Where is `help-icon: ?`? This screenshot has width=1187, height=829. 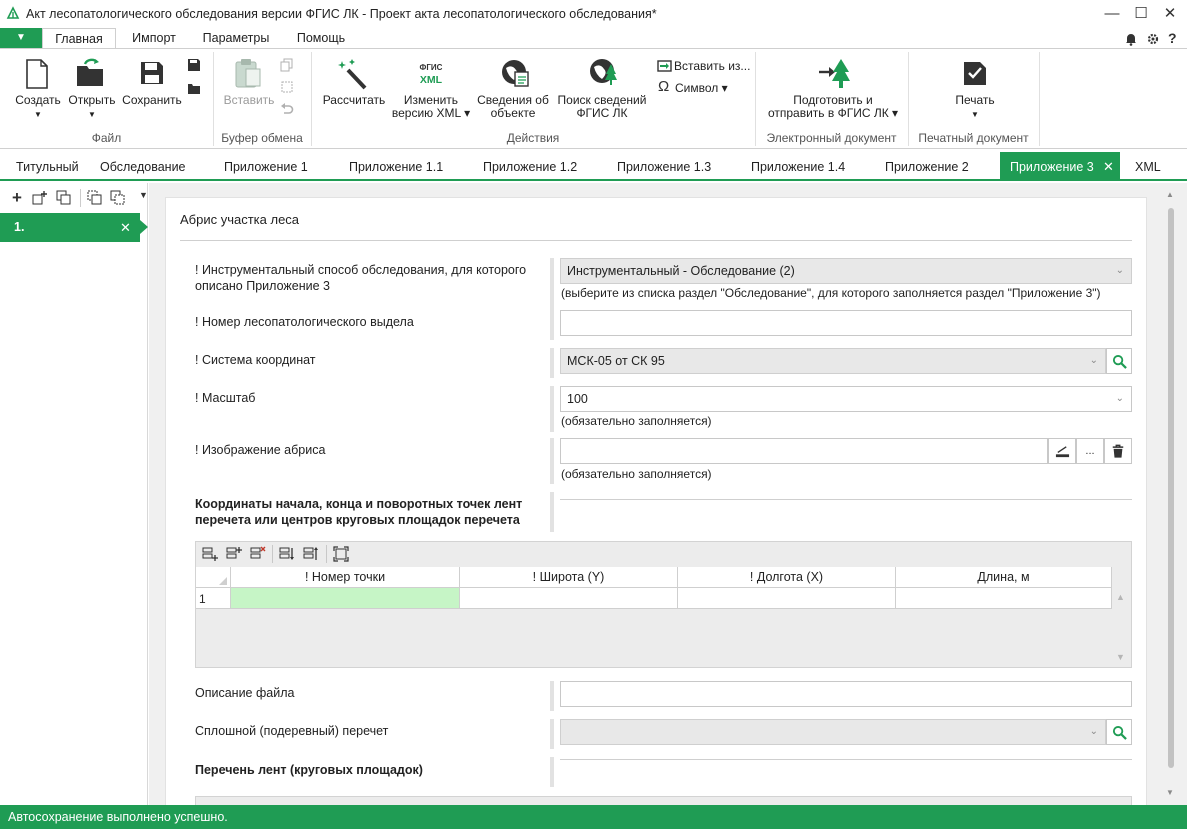 help-icon: ? is located at coordinates (1172, 38).